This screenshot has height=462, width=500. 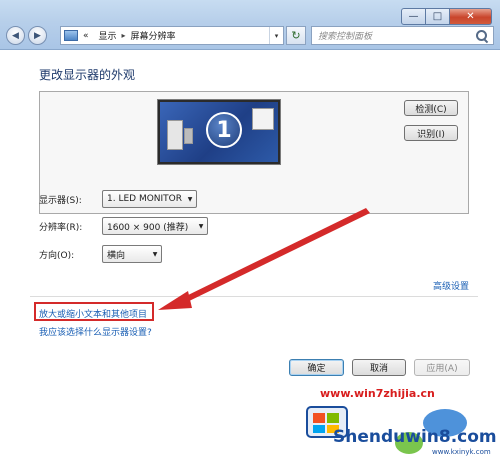 What do you see at coordinates (431, 108) in the screenshot?
I see `detect-button: 检测(C)` at bounding box center [431, 108].